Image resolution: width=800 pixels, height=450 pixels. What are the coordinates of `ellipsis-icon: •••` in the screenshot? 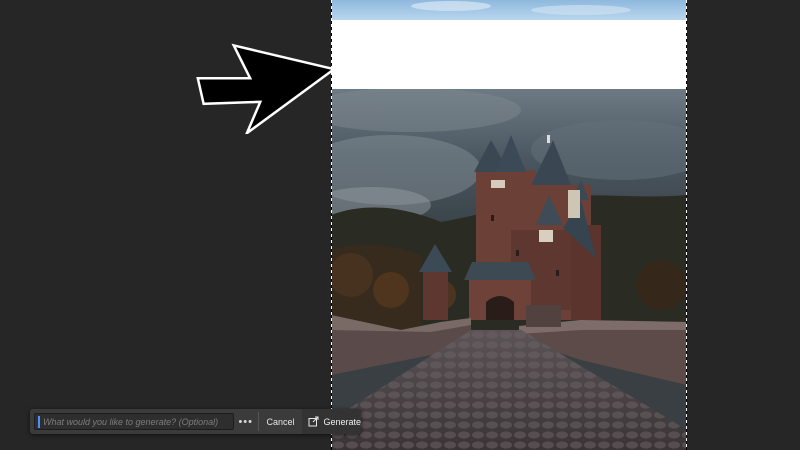 It's located at (246, 421).